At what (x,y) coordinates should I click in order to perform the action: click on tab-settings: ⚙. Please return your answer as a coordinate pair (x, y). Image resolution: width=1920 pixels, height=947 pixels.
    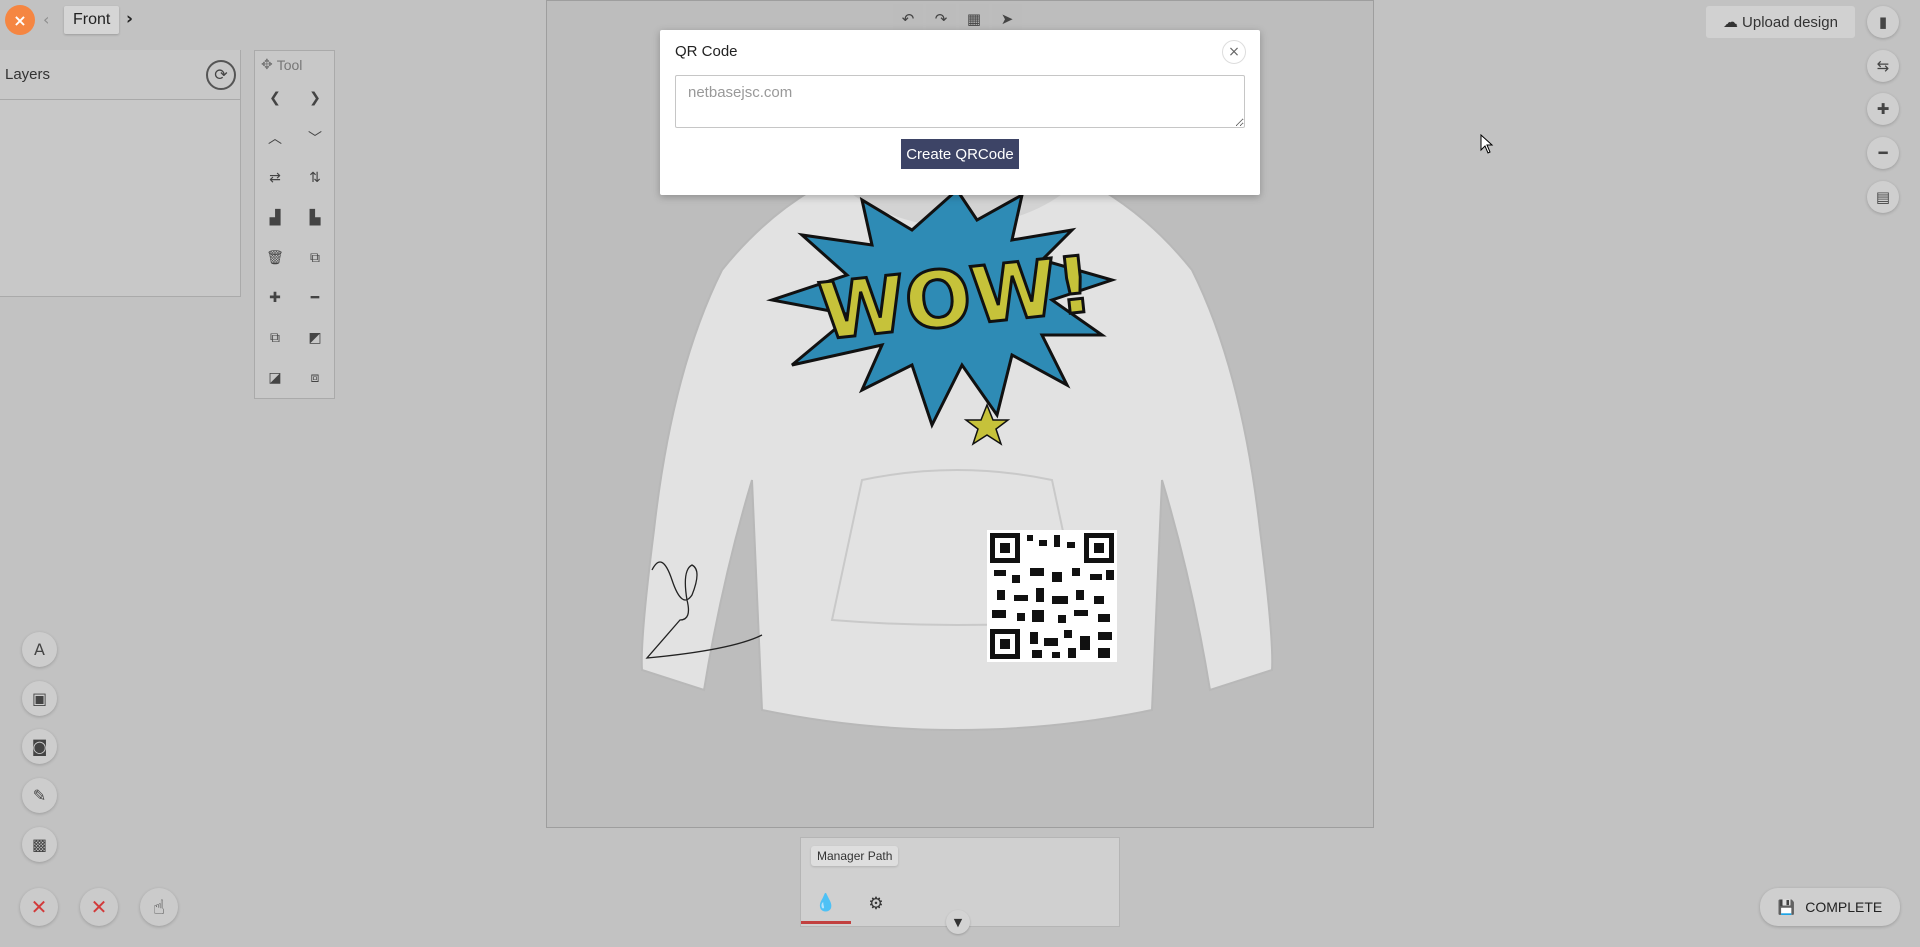
    Looking at the image, I should click on (876, 904).